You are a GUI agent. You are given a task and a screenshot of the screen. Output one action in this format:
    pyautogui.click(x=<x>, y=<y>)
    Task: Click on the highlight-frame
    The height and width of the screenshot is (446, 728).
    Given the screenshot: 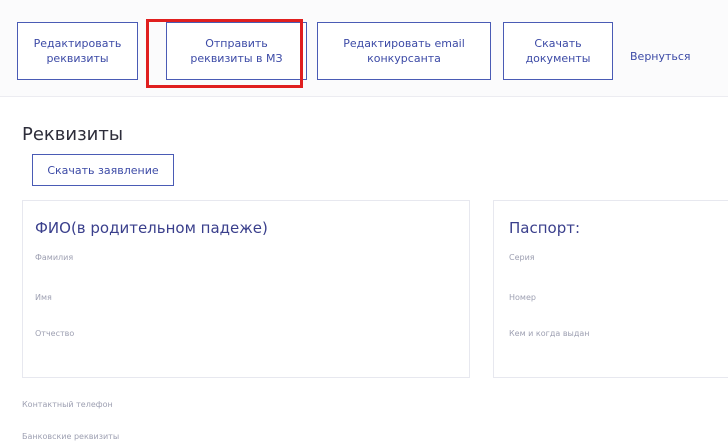 What is the action you would take?
    pyautogui.click(x=224, y=53)
    